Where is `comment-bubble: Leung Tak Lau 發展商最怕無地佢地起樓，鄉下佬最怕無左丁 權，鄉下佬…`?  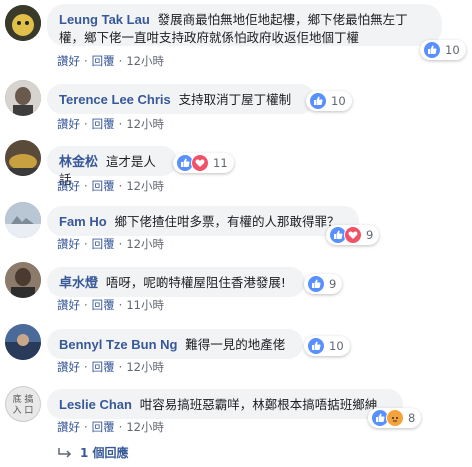 comment-bubble: Leung Tak Lau 發展商最怕無地佢地起樓，鄉下佬最怕無左丁 權，鄉下佬… is located at coordinates (244, 25).